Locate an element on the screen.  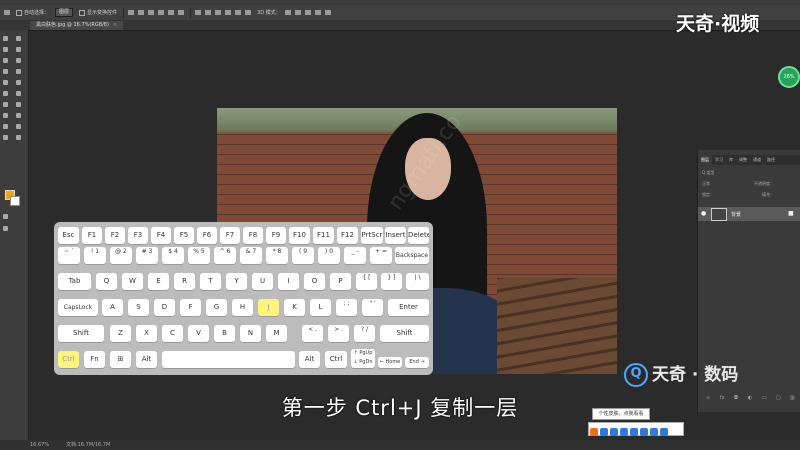
key-v: V is located at coordinates (198, 333).